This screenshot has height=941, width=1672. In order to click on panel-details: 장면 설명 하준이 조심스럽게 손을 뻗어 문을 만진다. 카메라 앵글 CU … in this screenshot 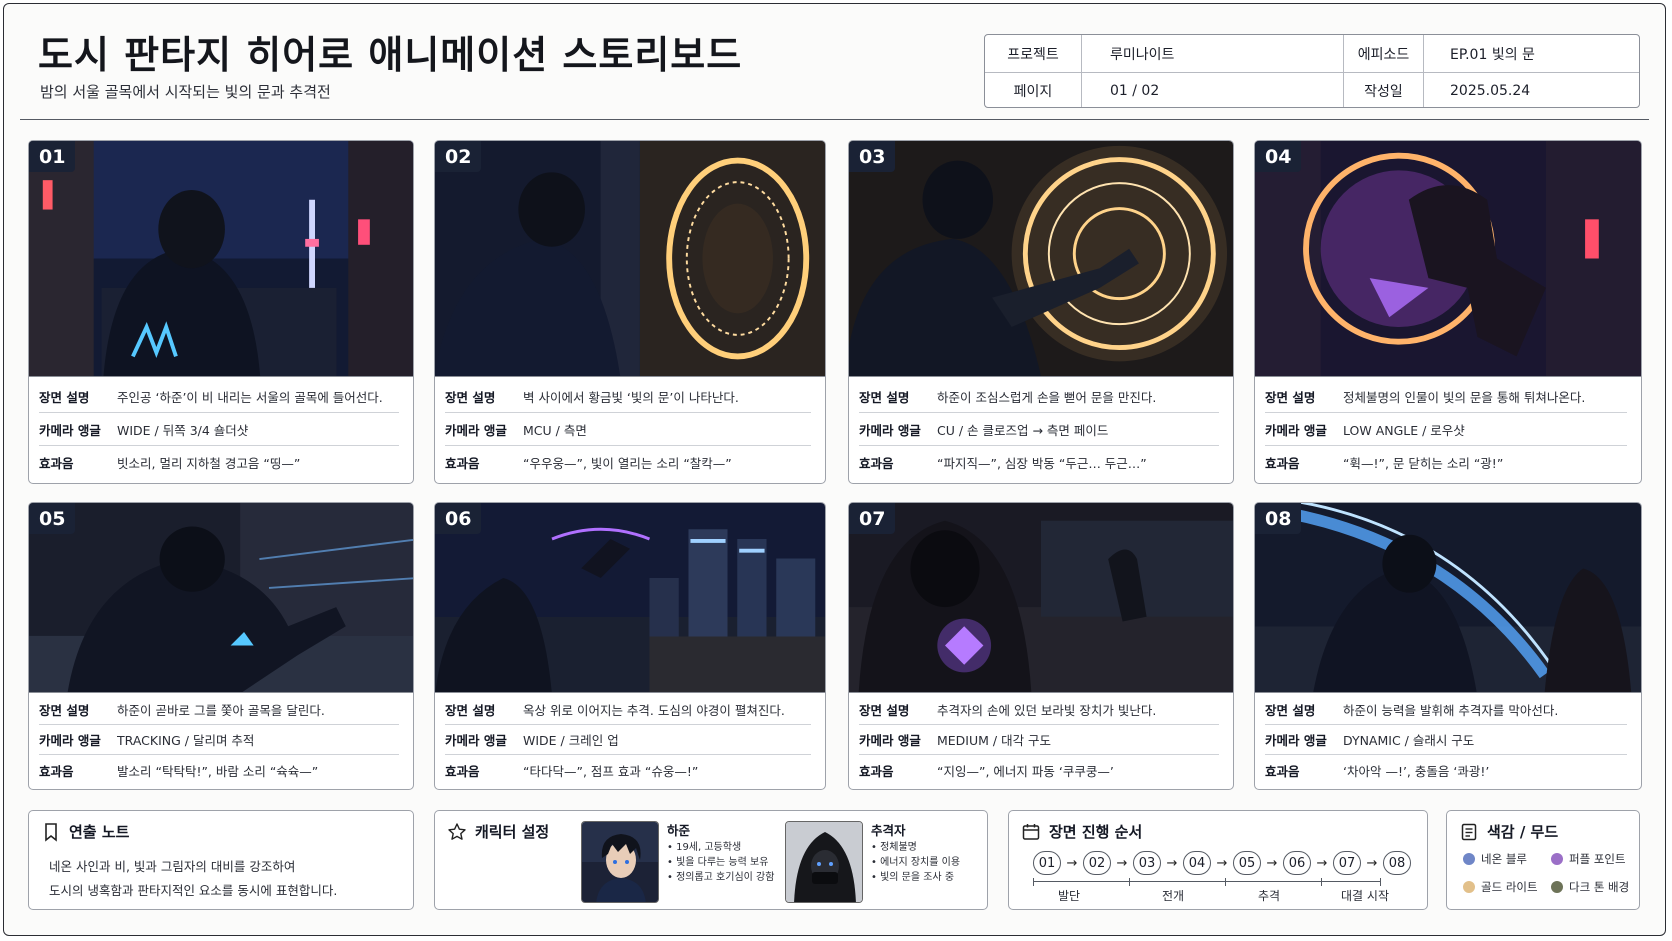, I will do `click(1039, 429)`.